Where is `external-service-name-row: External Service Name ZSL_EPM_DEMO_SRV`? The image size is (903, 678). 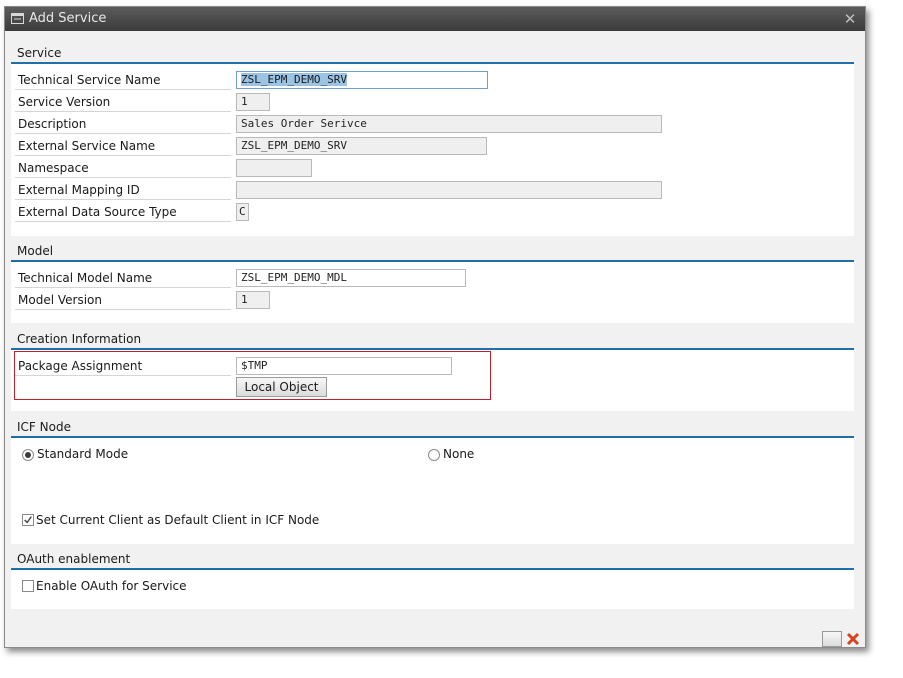 external-service-name-row: External Service Name ZSL_EPM_DEMO_SRV is located at coordinates (434, 146).